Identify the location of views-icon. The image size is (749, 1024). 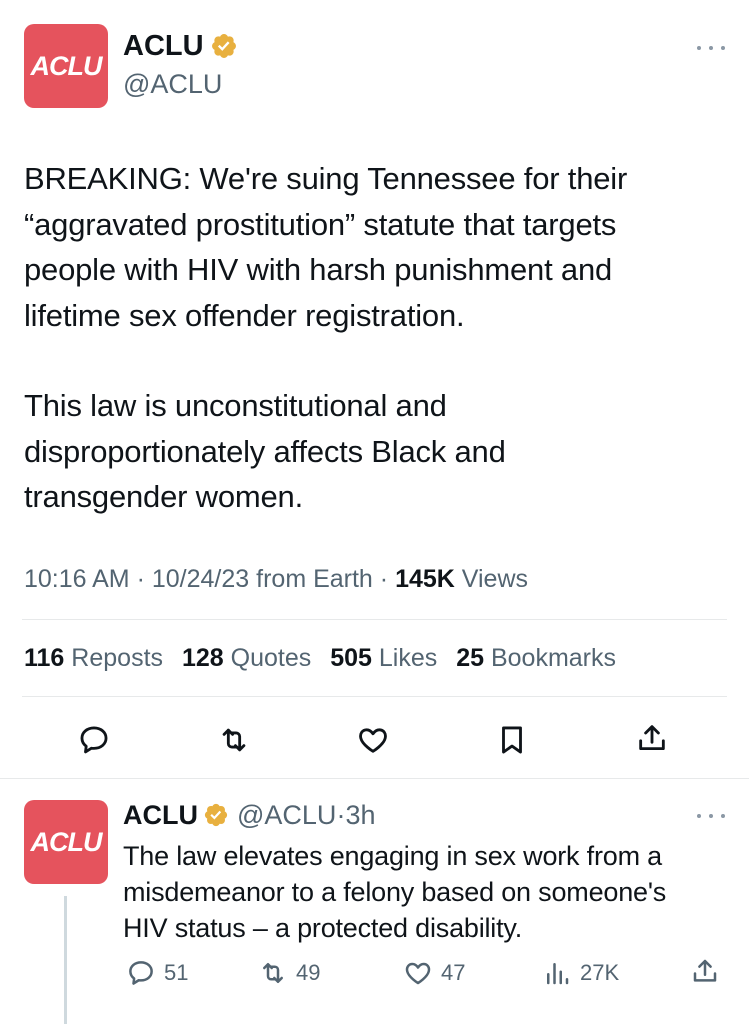
(558, 974).